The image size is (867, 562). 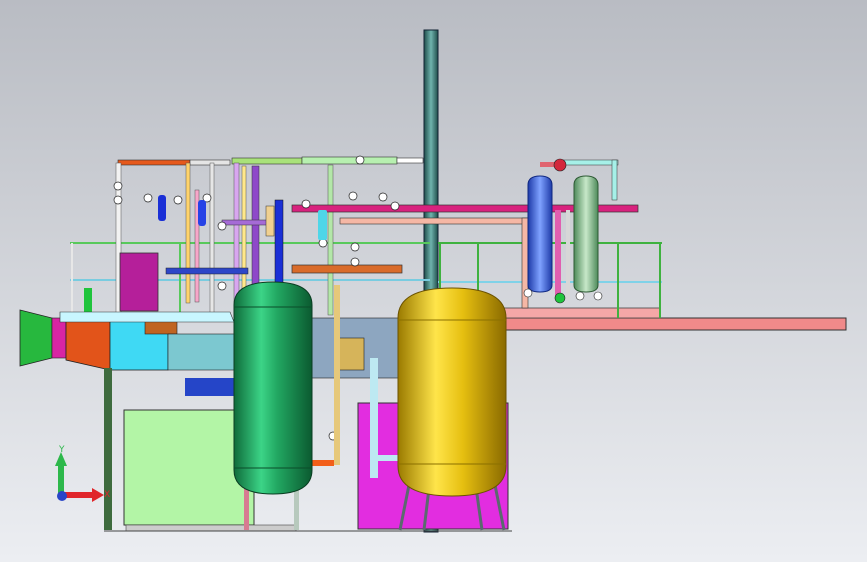 I want to click on x-axis-label: X, so click(x=107, y=495).